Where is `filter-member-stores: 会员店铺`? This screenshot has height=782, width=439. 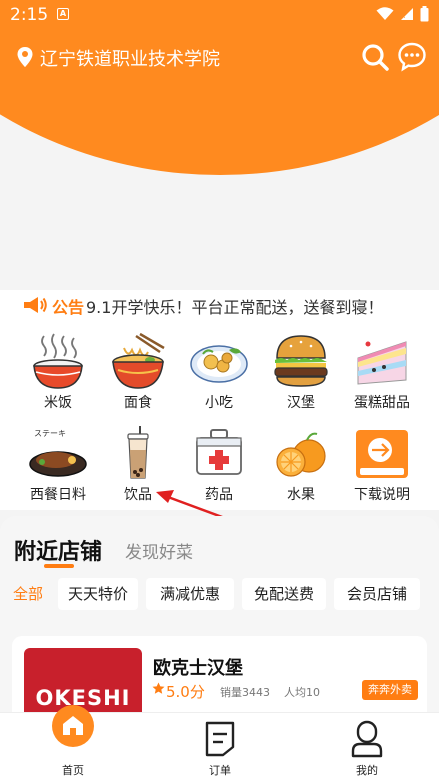
filter-member-stores: 会员店铺 is located at coordinates (377, 594).